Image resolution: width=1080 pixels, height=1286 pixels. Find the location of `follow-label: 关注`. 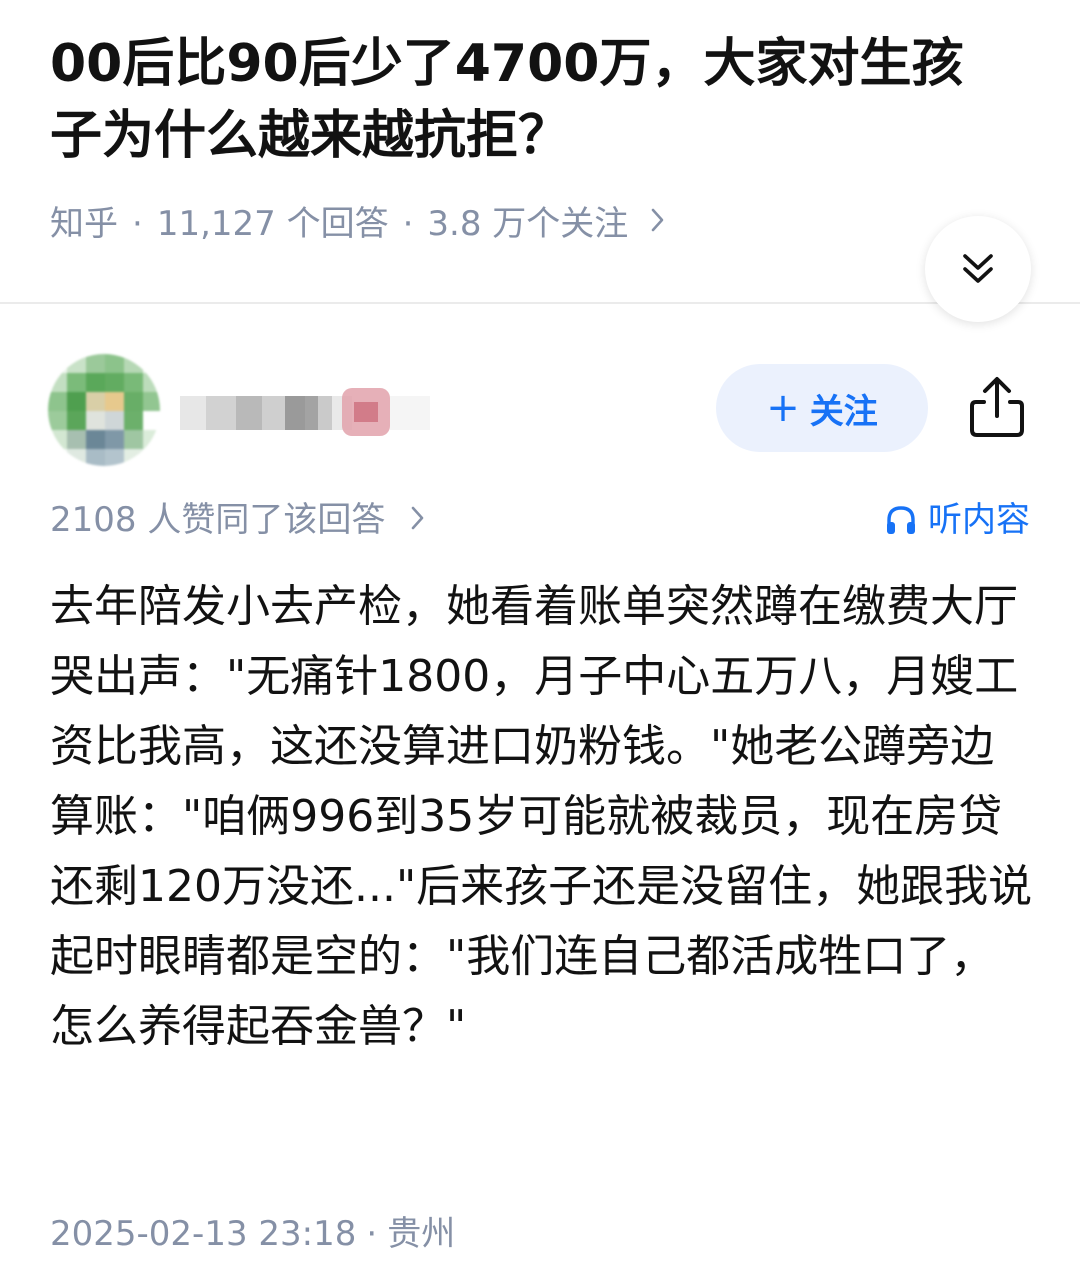

follow-label: 关注 is located at coordinates (843, 411).